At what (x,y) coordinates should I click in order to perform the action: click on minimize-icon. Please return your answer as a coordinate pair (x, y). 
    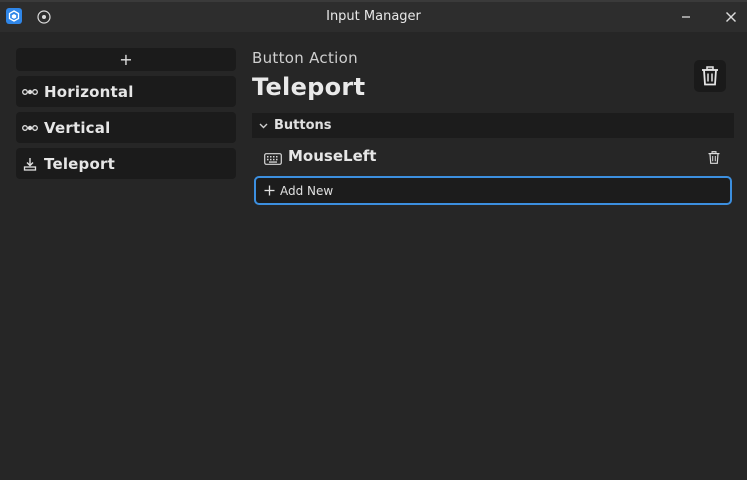
    Looking at the image, I should click on (686, 17).